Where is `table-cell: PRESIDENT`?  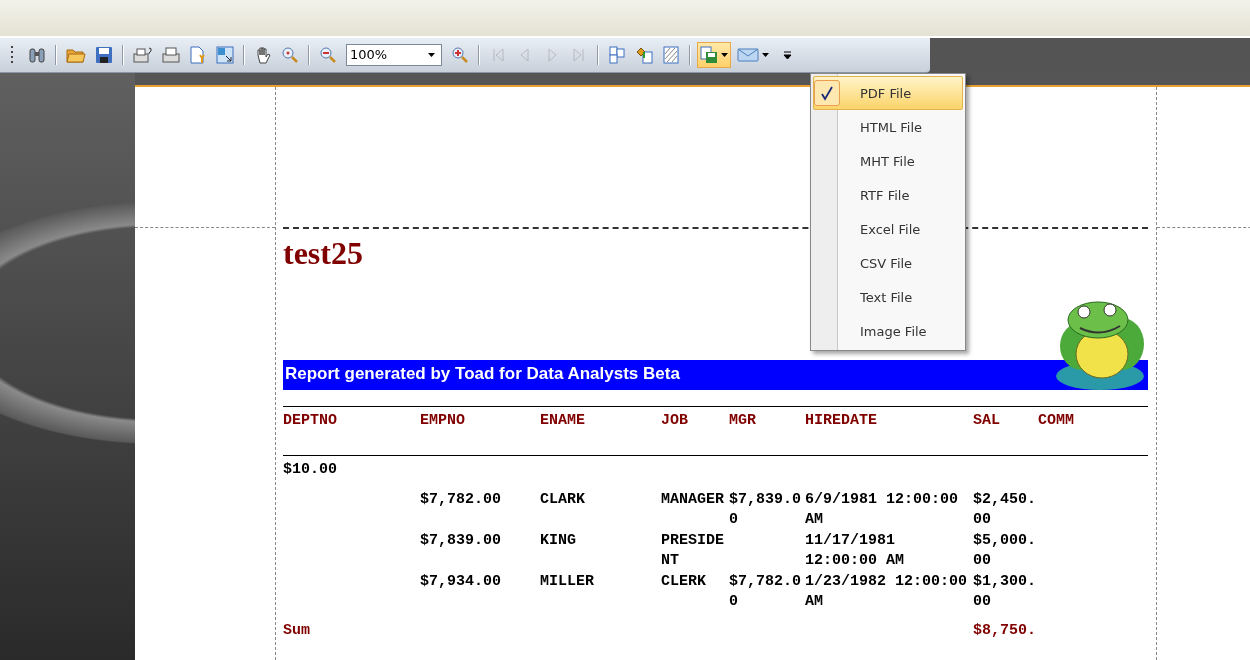
table-cell: PRESIDENT is located at coordinates (692, 550).